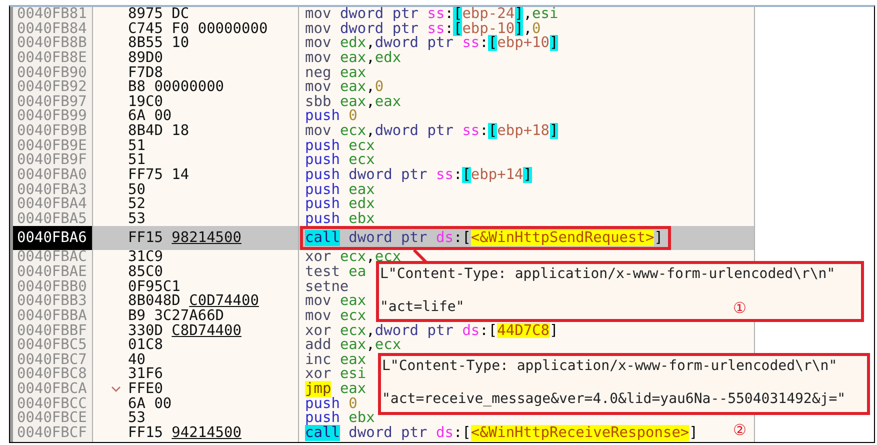 The image size is (877, 445). What do you see at coordinates (353, 58) in the screenshot?
I see `instruction-text: mov eax,edx` at bounding box center [353, 58].